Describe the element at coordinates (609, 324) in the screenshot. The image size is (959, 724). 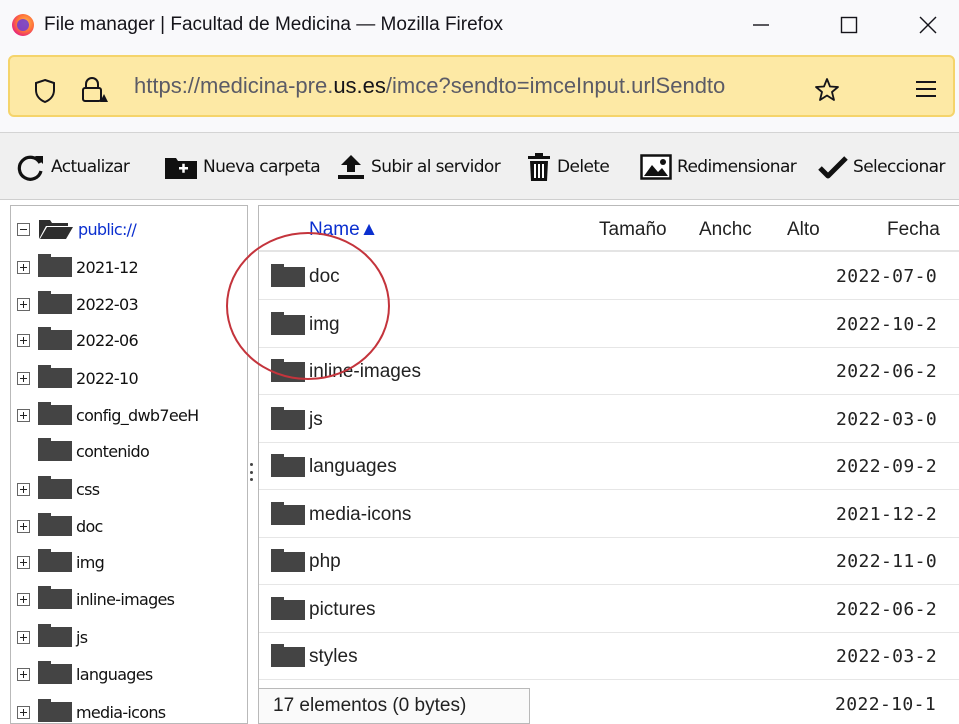
I see `file-row: img 2022-10-2` at that location.